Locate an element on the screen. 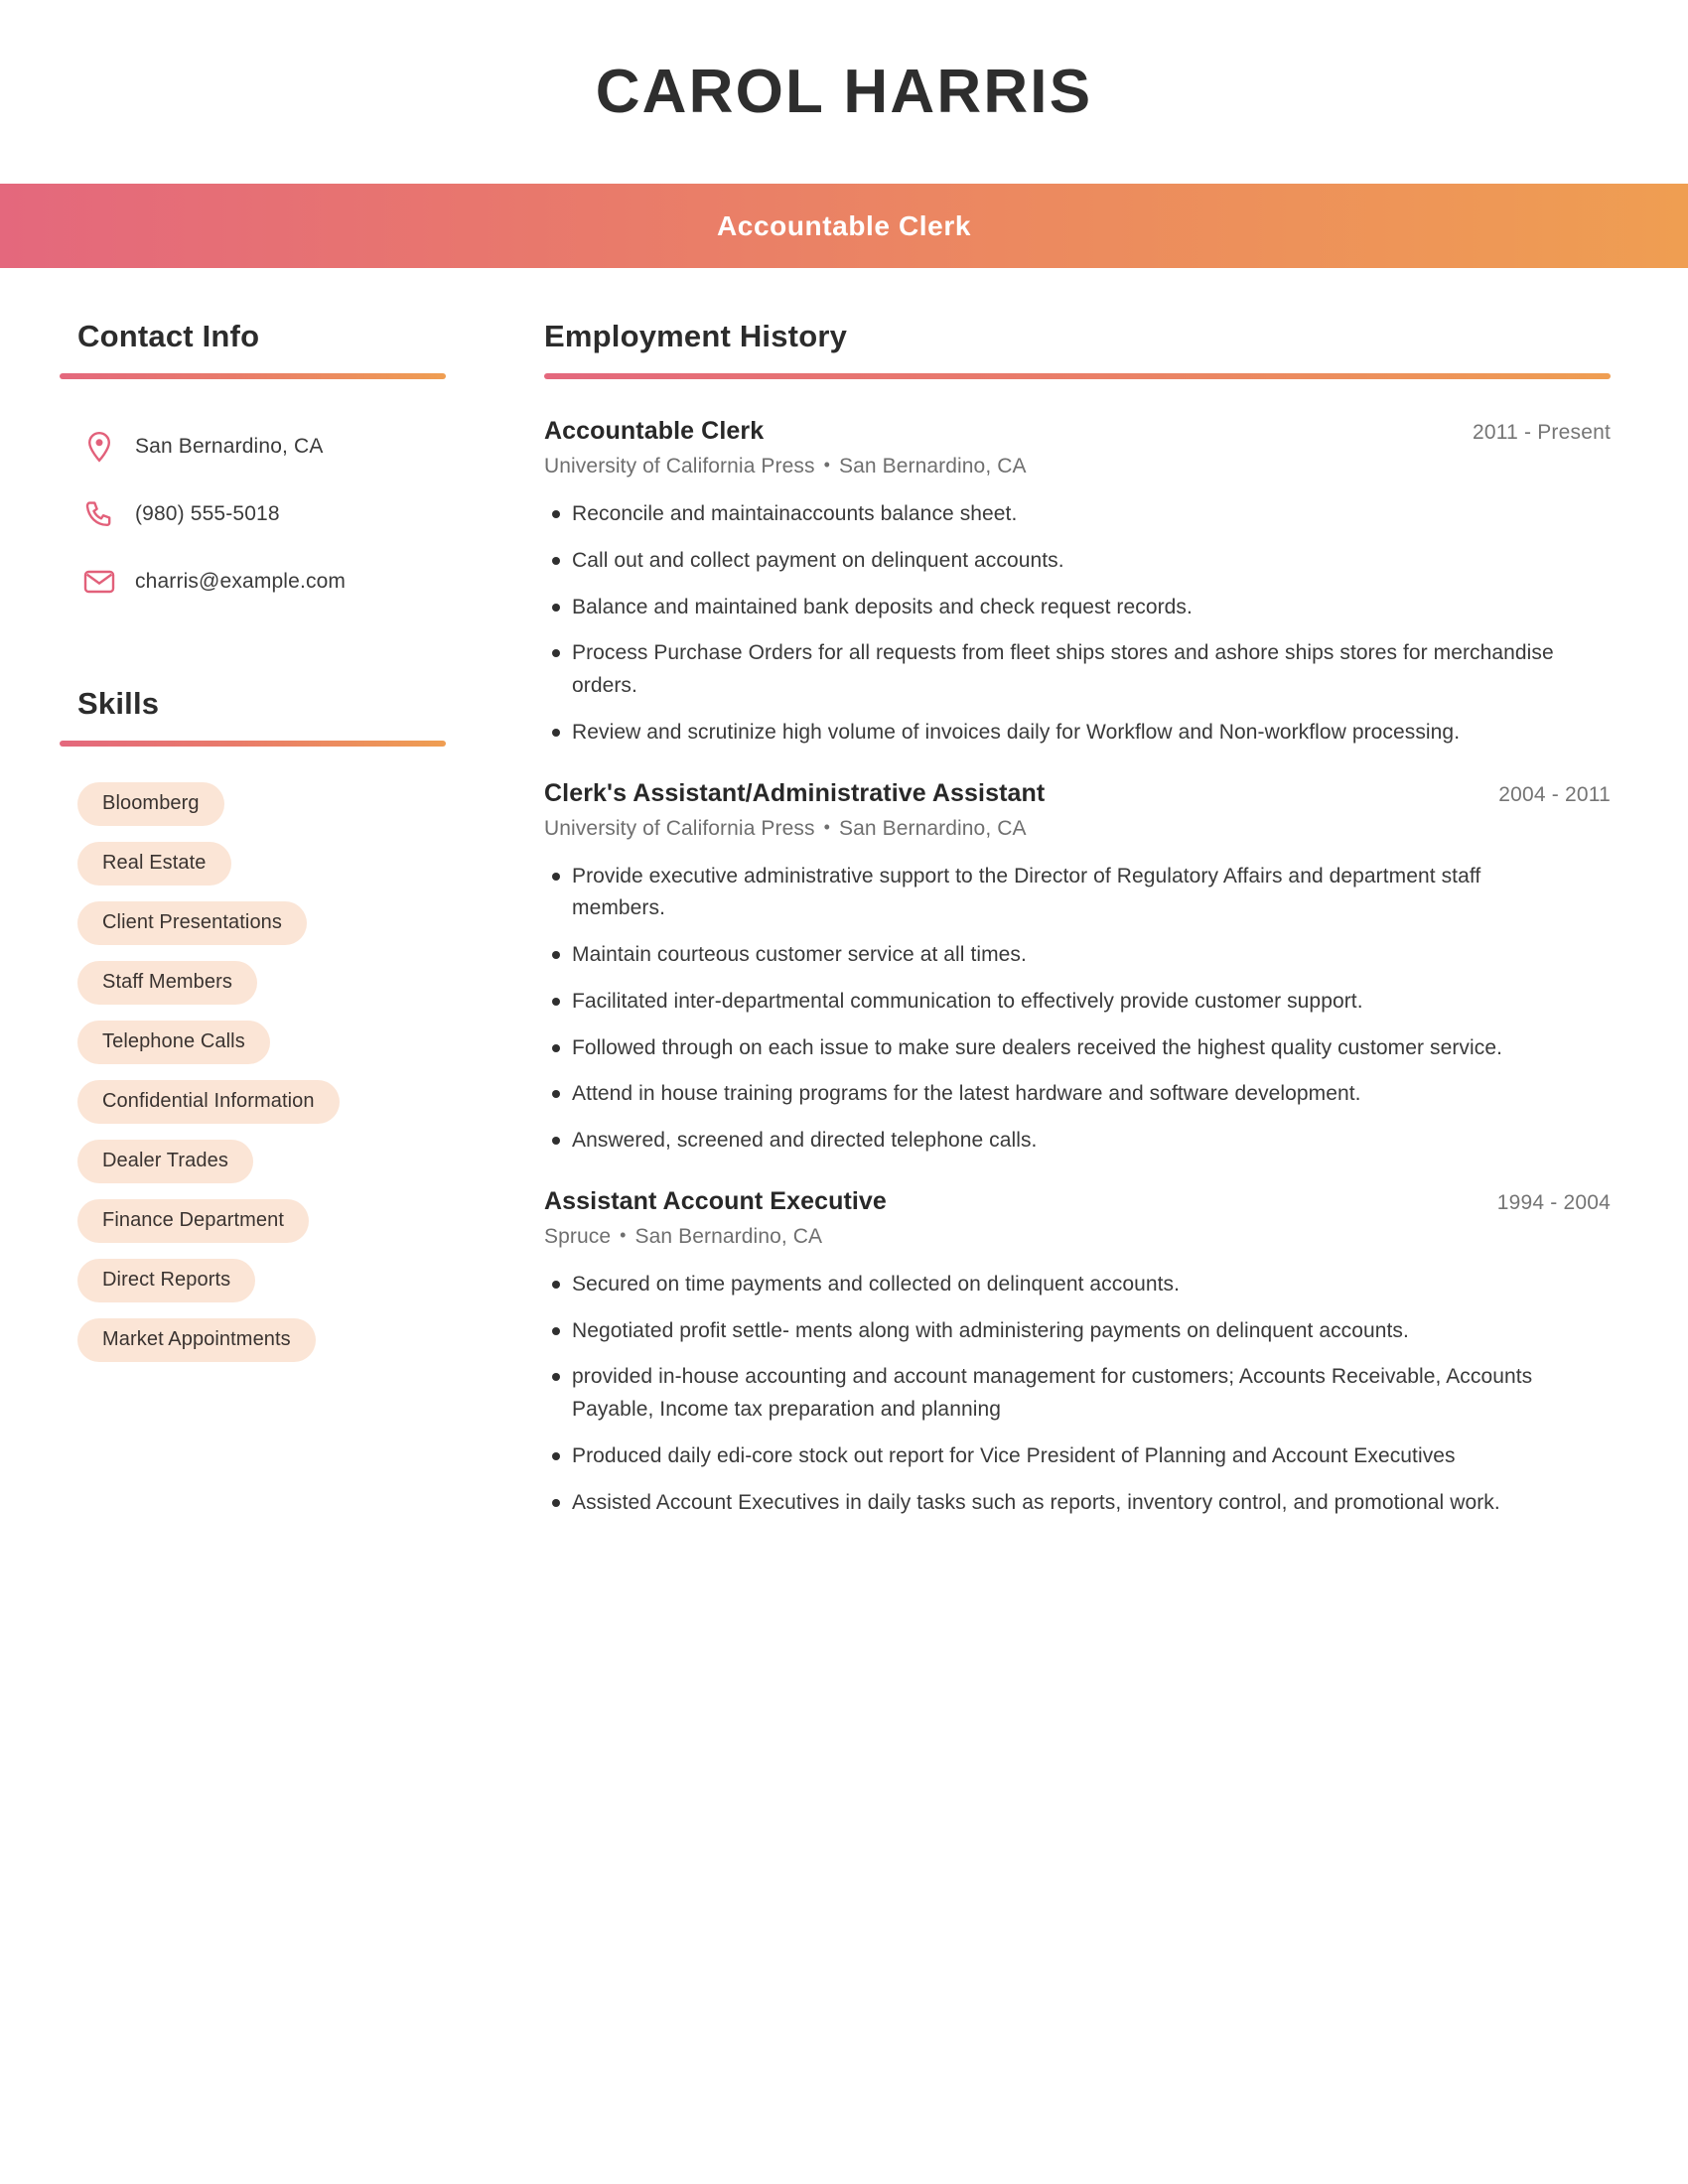  contact-info-divider is located at coordinates (253, 376).